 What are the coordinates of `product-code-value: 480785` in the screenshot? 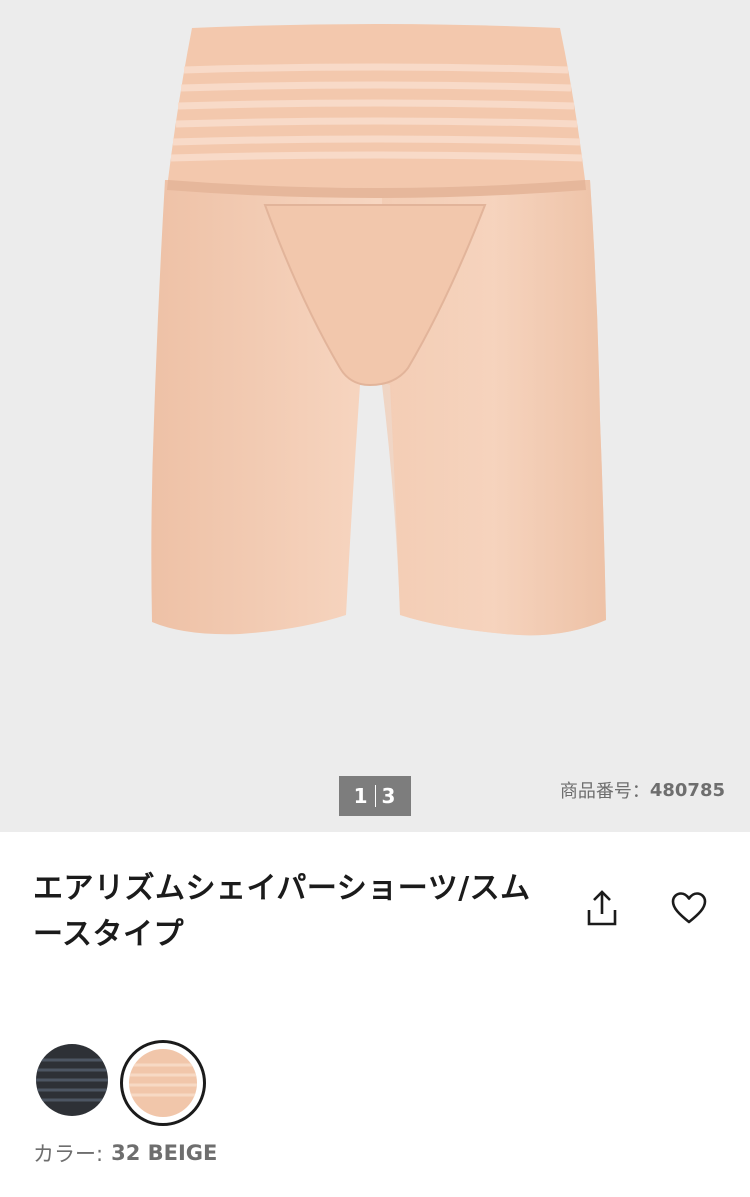 It's located at (687, 790).